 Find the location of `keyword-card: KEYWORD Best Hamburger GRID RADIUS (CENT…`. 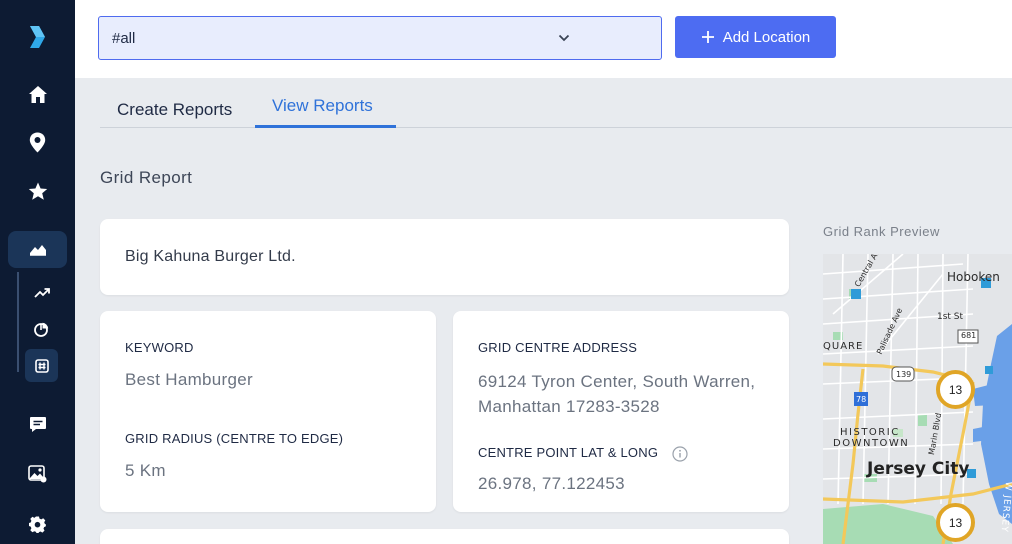

keyword-card: KEYWORD Best Hamburger GRID RADIUS (CENT… is located at coordinates (268, 411).